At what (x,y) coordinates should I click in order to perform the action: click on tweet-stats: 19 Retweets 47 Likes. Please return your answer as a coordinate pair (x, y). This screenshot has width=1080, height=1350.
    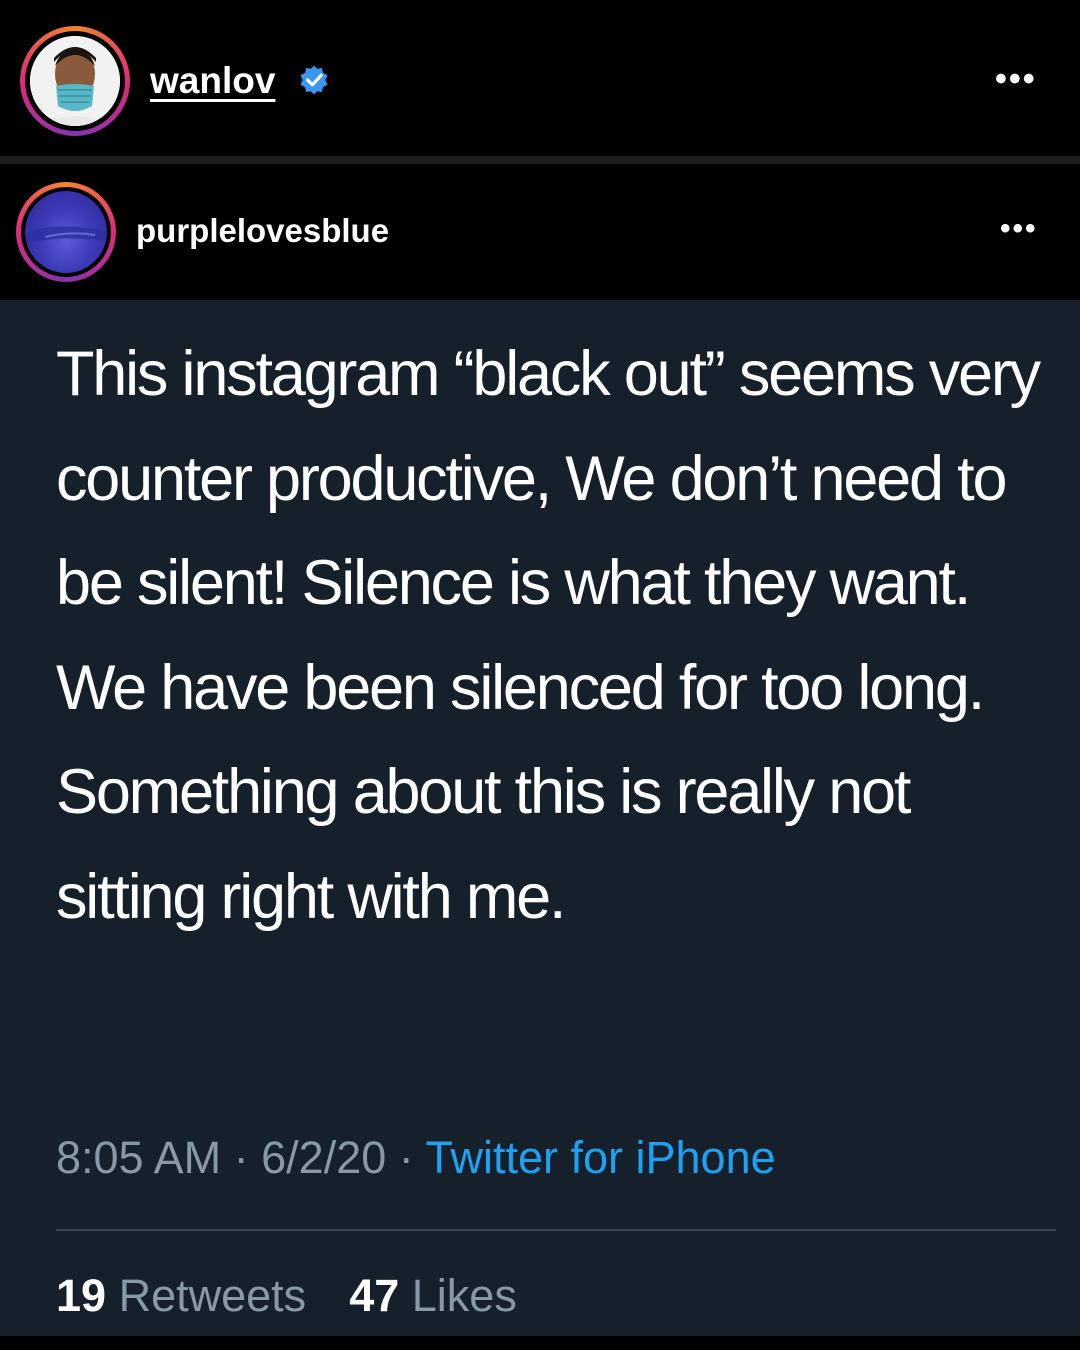
    Looking at the image, I should click on (286, 1296).